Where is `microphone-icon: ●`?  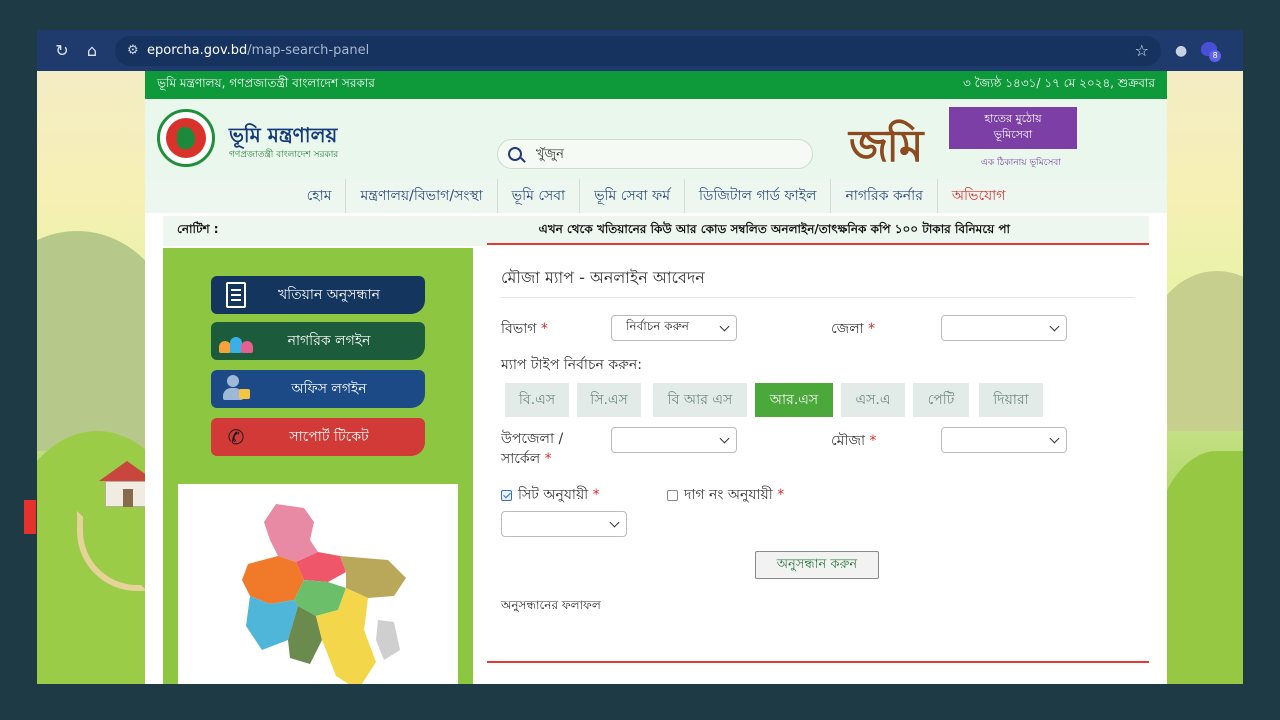
microphone-icon: ● is located at coordinates (1181, 51).